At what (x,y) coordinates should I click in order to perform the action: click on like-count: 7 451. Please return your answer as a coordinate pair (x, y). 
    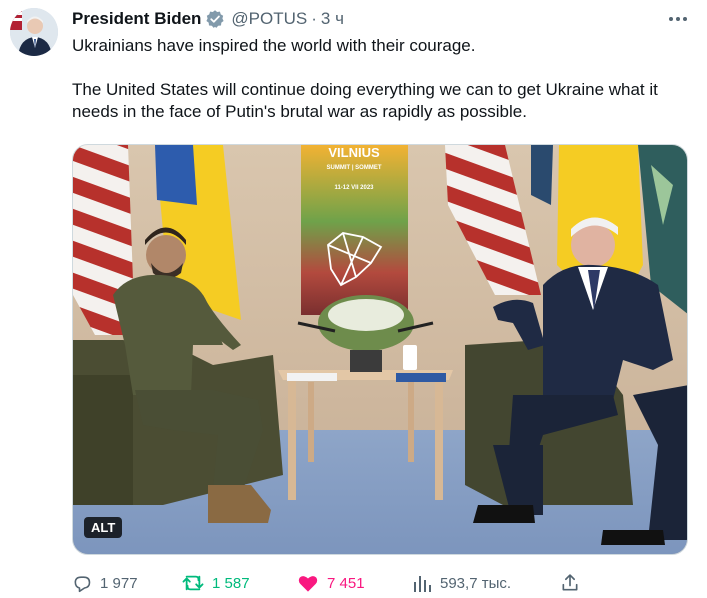
    Looking at the image, I should click on (346, 583).